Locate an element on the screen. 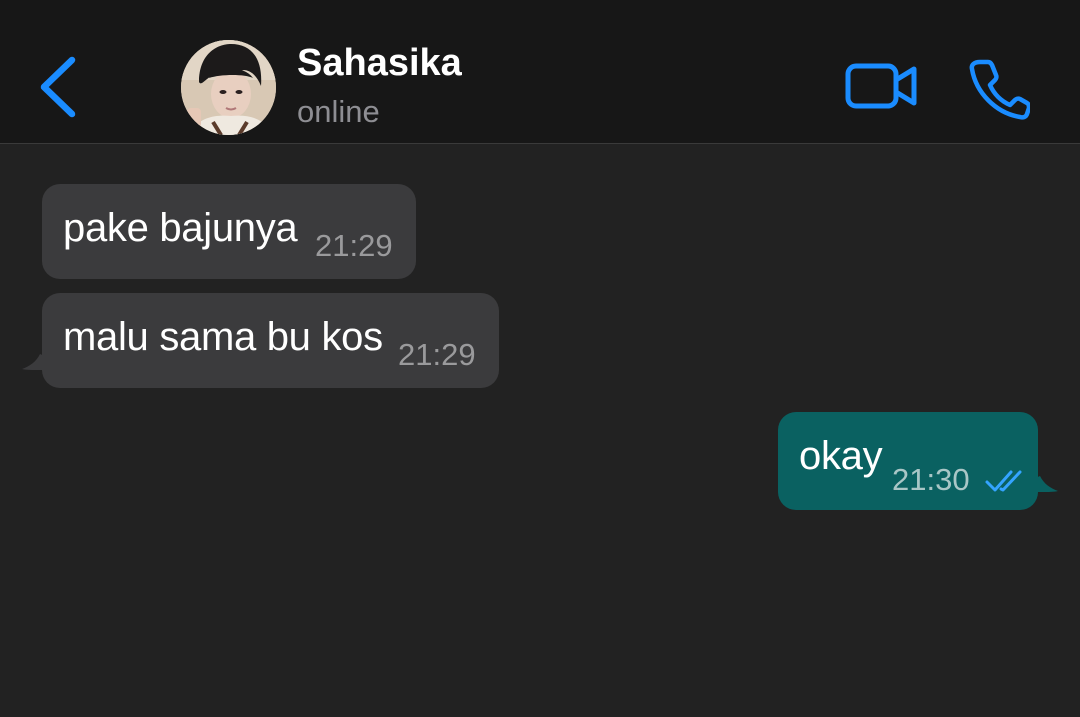 This screenshot has width=1080, height=717. contact-name: Sahasika is located at coordinates (379, 63).